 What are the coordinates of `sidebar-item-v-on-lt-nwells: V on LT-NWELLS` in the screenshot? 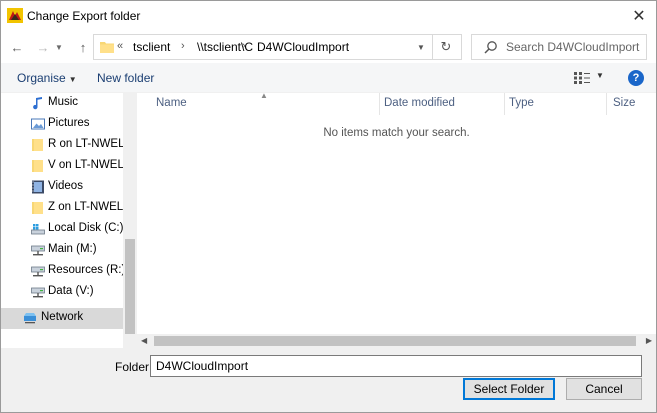 It's located at (62, 166).